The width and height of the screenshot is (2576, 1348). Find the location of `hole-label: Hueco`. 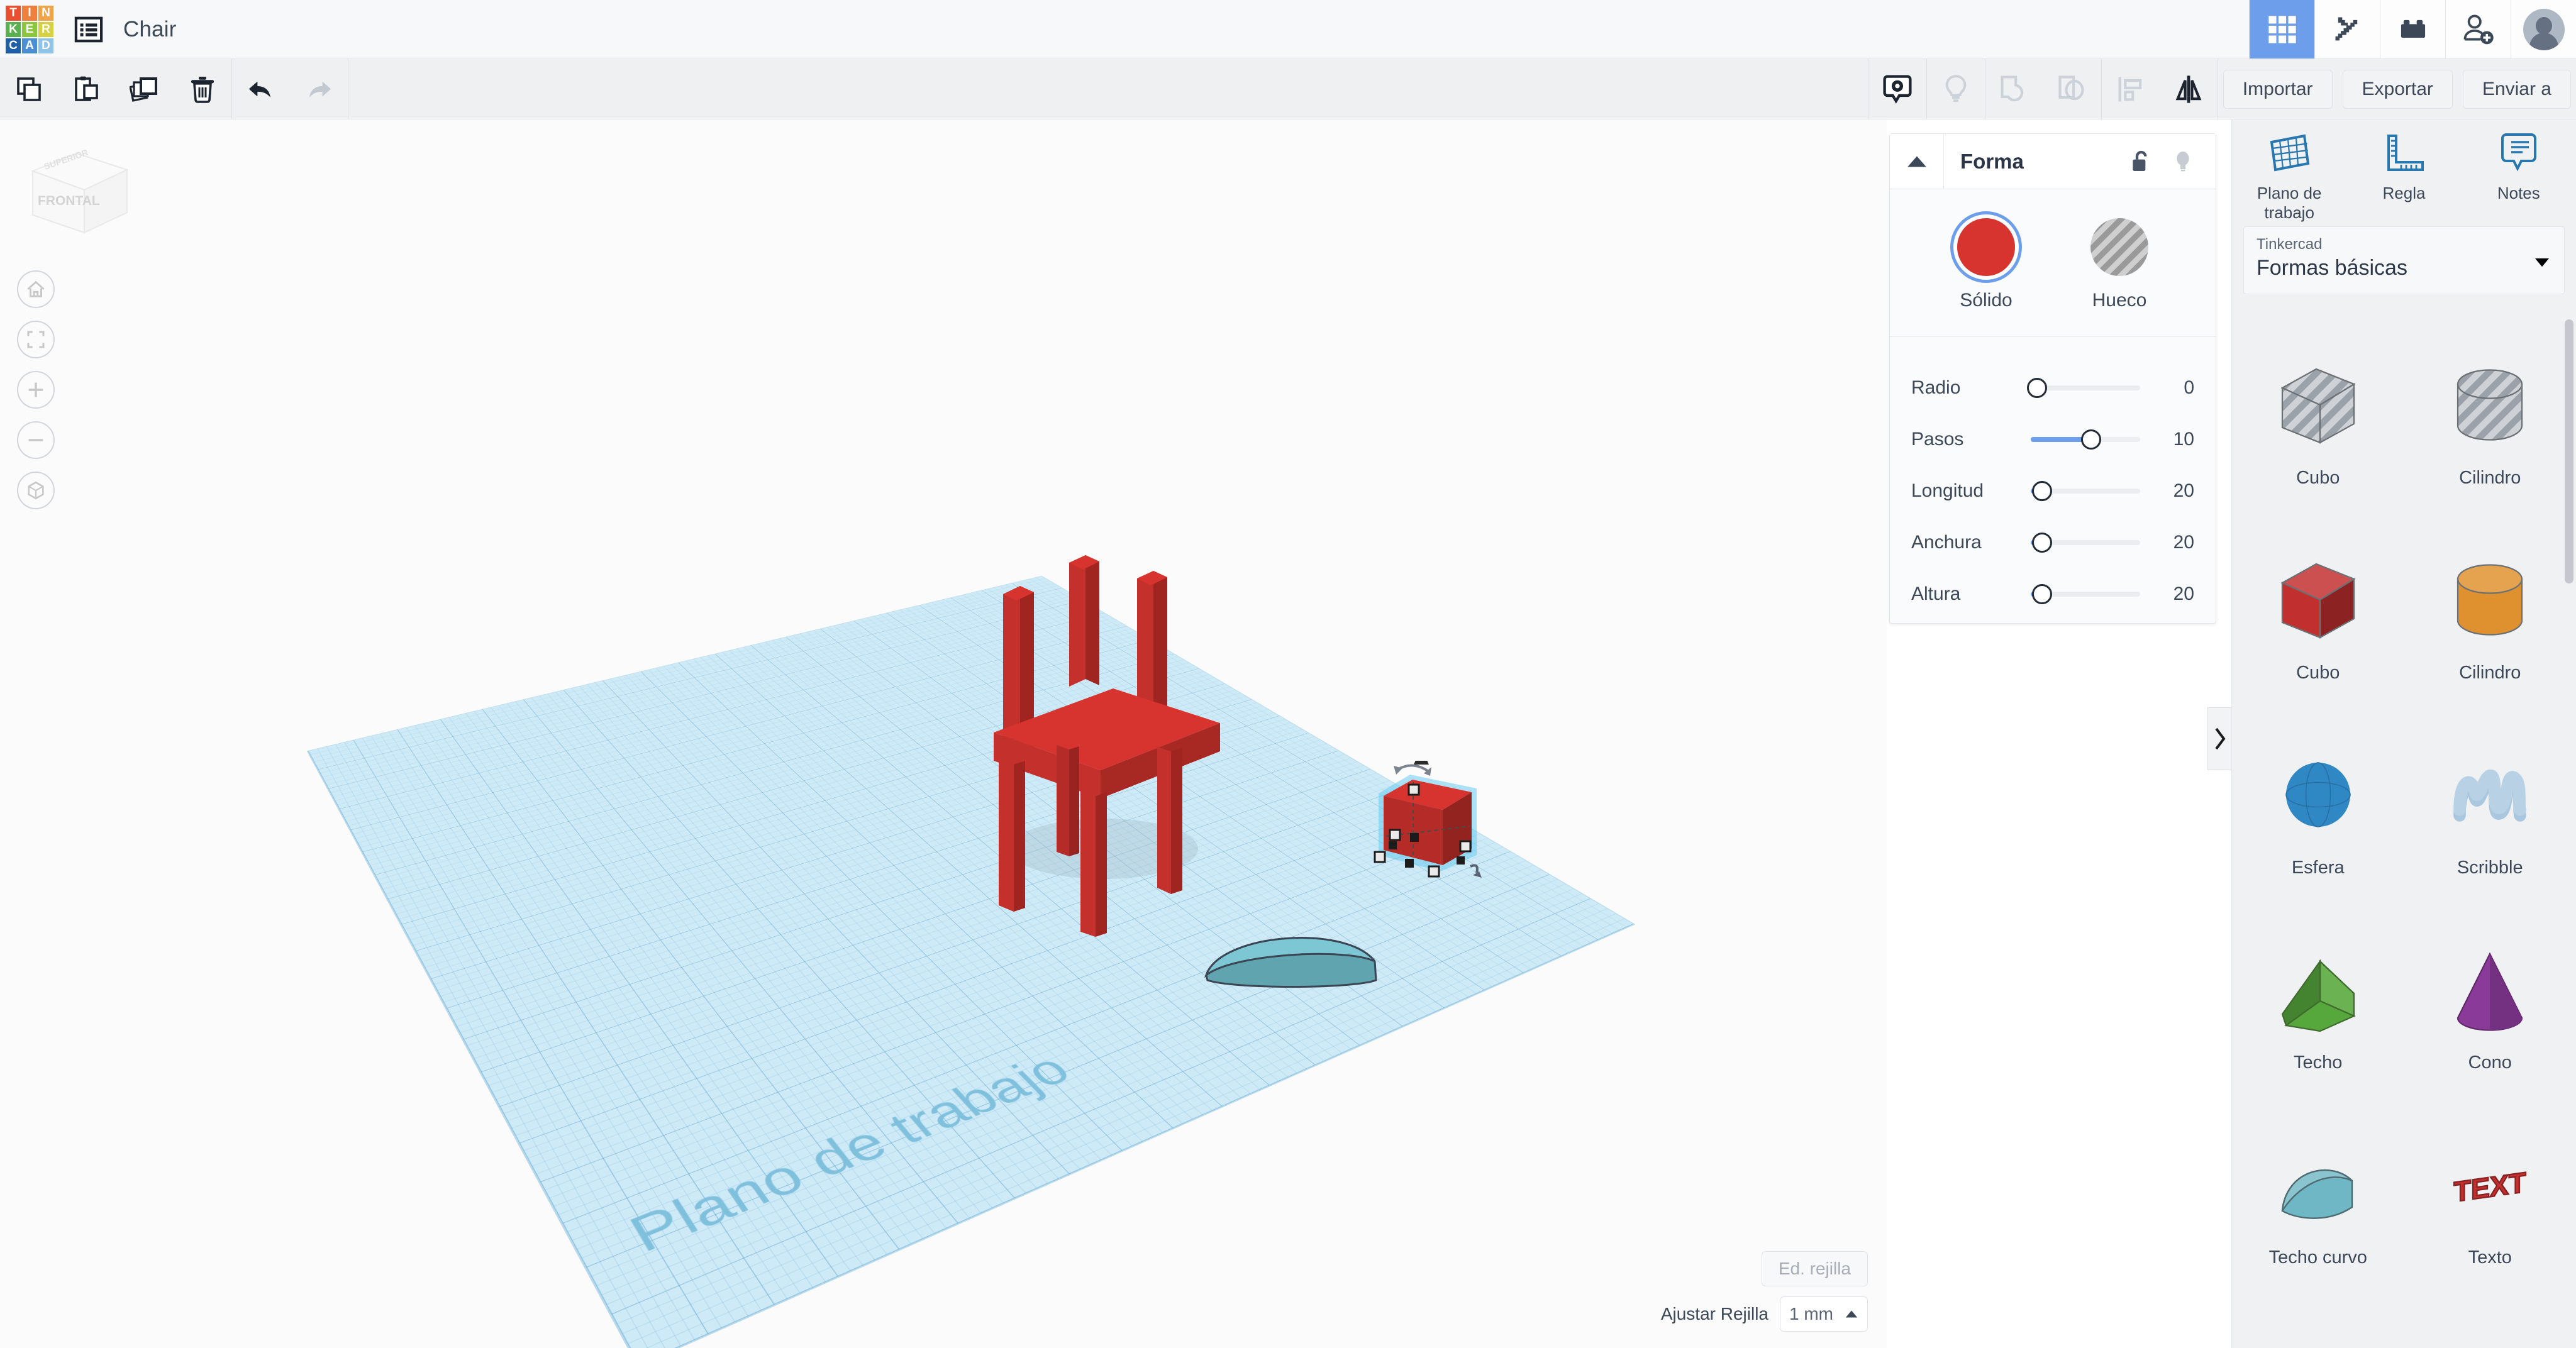

hole-label: Hueco is located at coordinates (2119, 300).